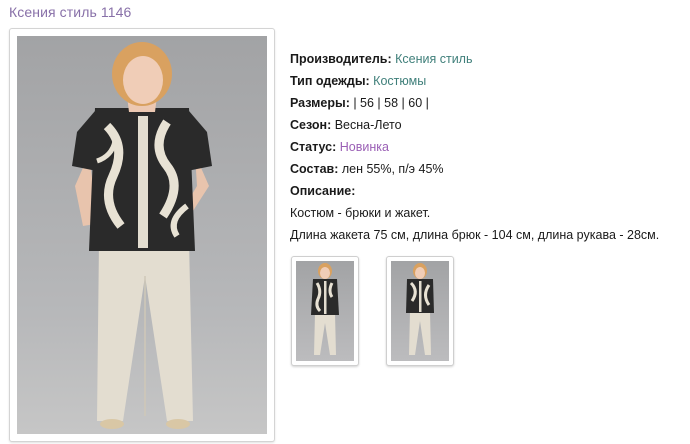 The image size is (690, 444). Describe the element at coordinates (332, 81) in the screenshot. I see `clothing-type-label: Тип одежды:` at that location.